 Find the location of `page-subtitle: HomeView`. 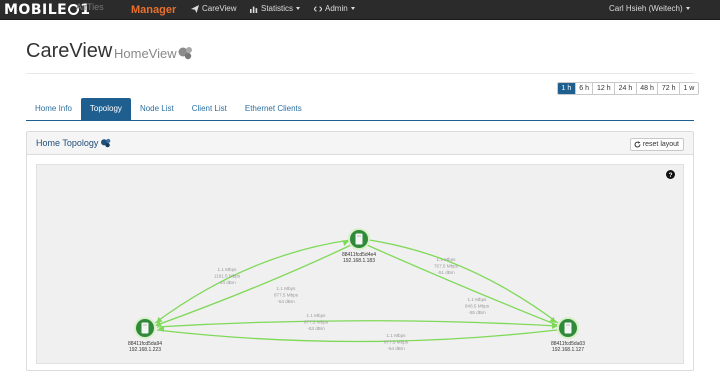

page-subtitle: HomeView is located at coordinates (145, 53).